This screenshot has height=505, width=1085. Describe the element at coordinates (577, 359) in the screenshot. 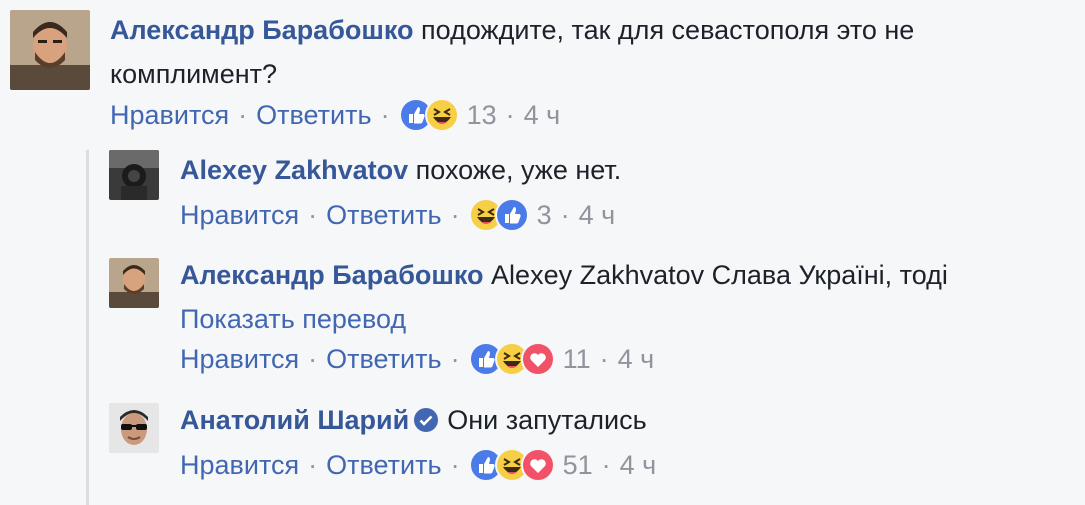

I see `reaction-count: 11` at that location.